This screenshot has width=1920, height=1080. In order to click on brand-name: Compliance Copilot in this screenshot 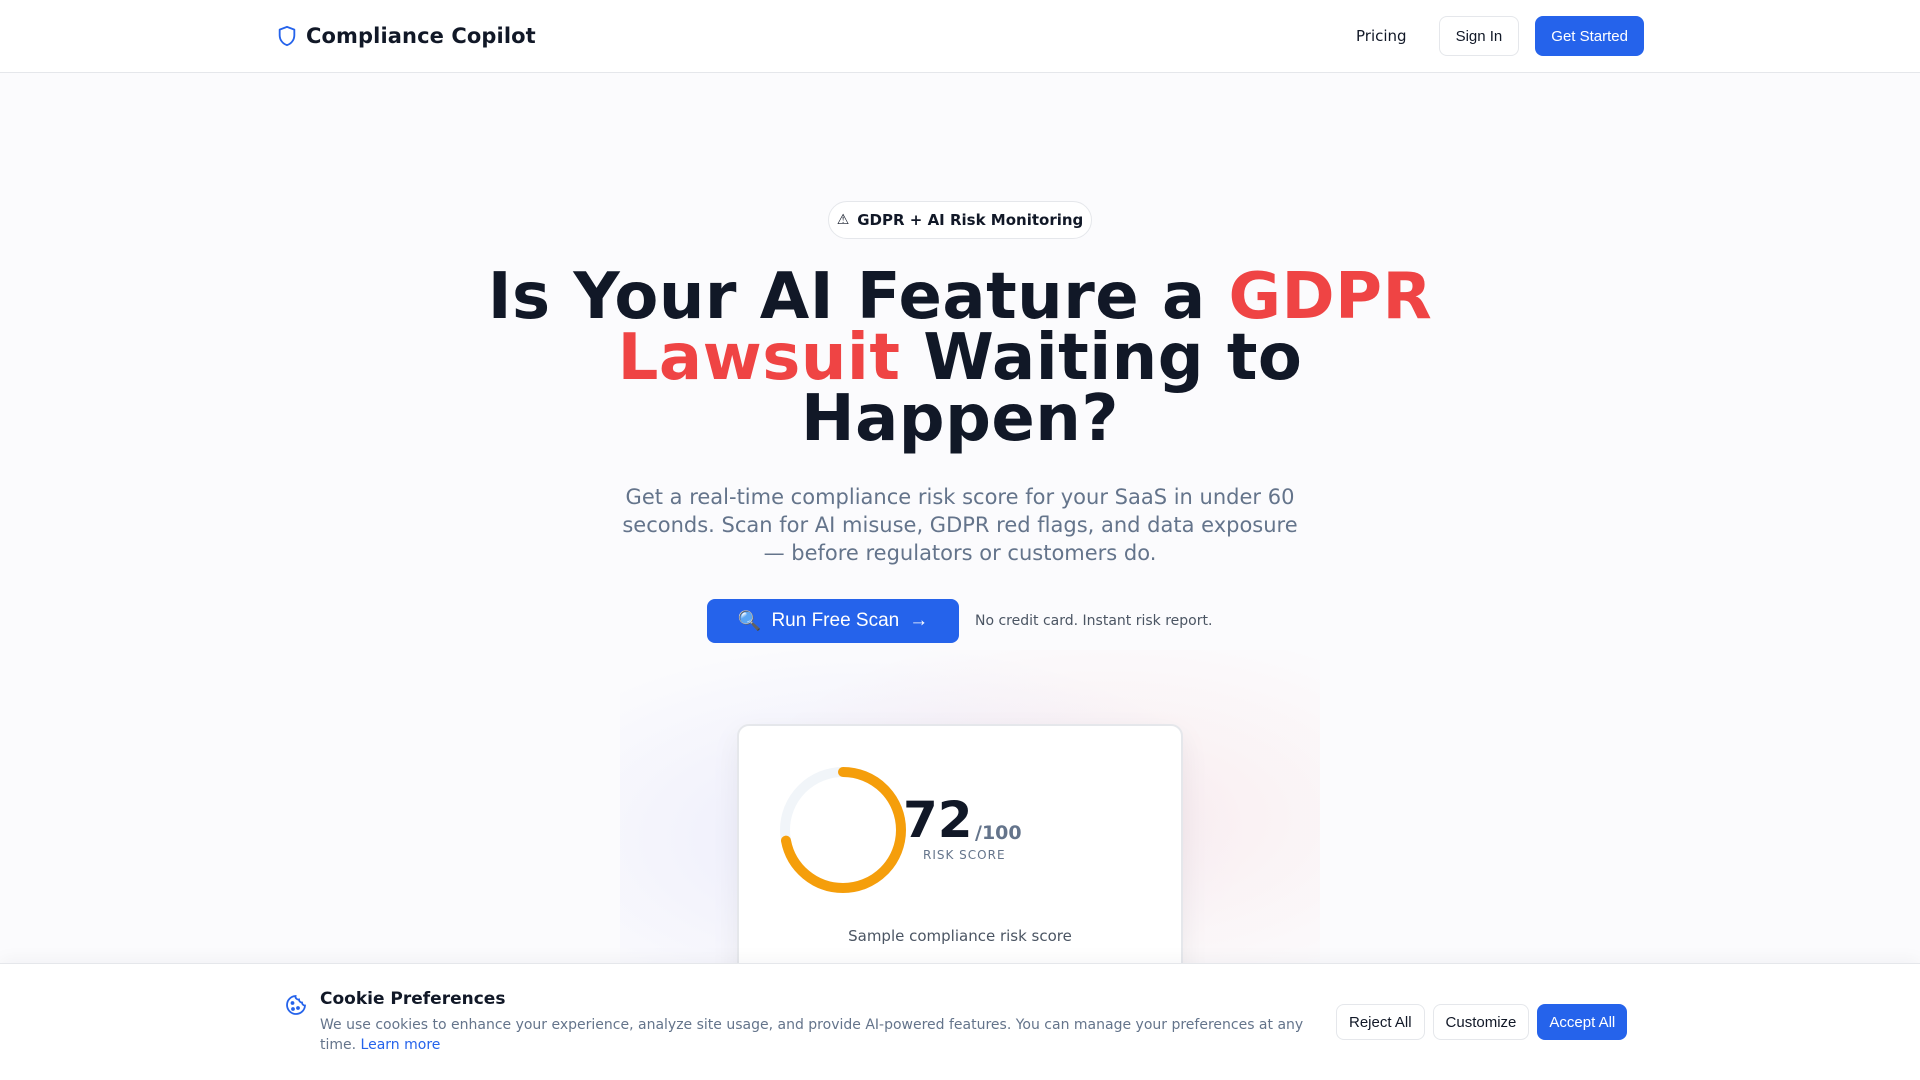, I will do `click(421, 36)`.